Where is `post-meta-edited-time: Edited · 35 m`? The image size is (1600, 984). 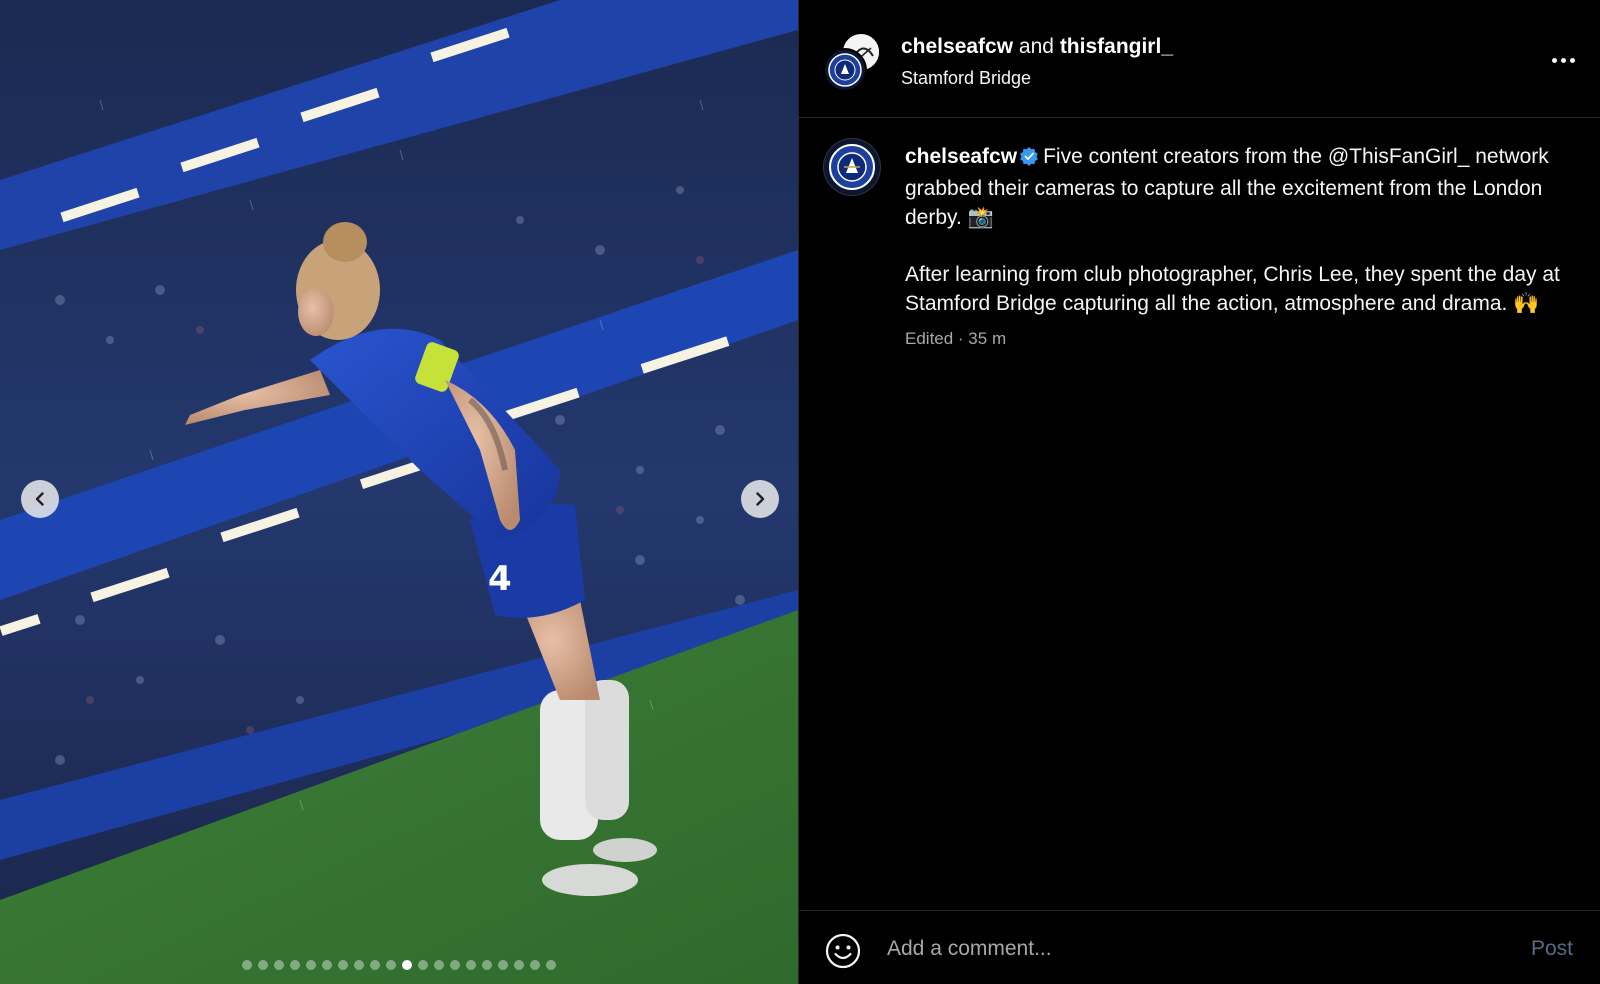
post-meta-edited-time: Edited · 35 m is located at coordinates (956, 338).